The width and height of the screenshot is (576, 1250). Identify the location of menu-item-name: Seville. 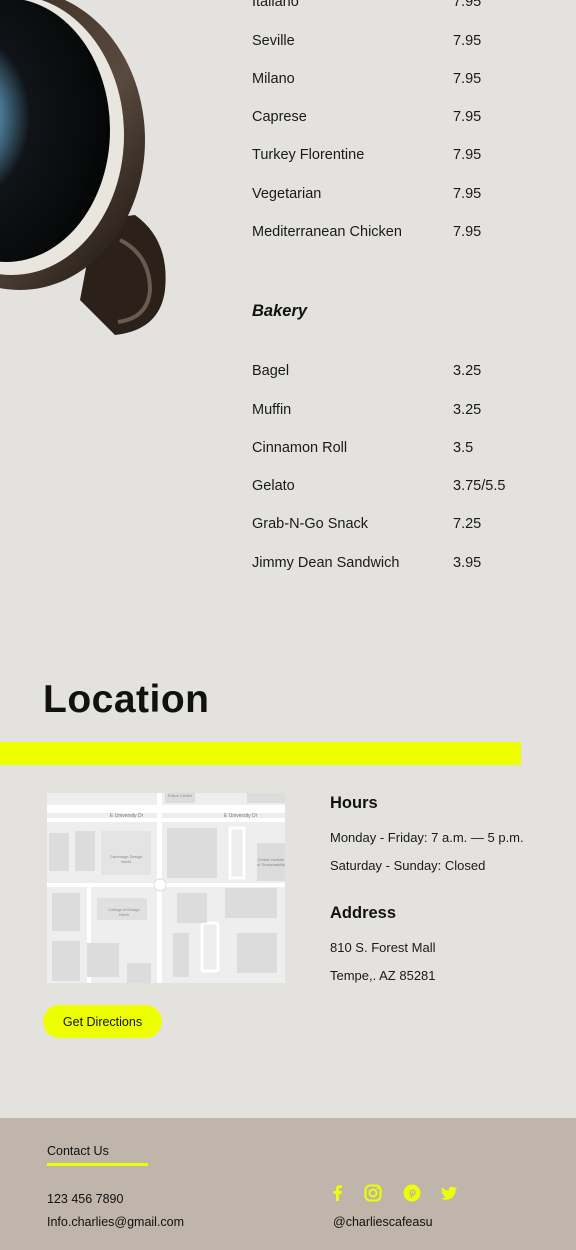
(273, 41).